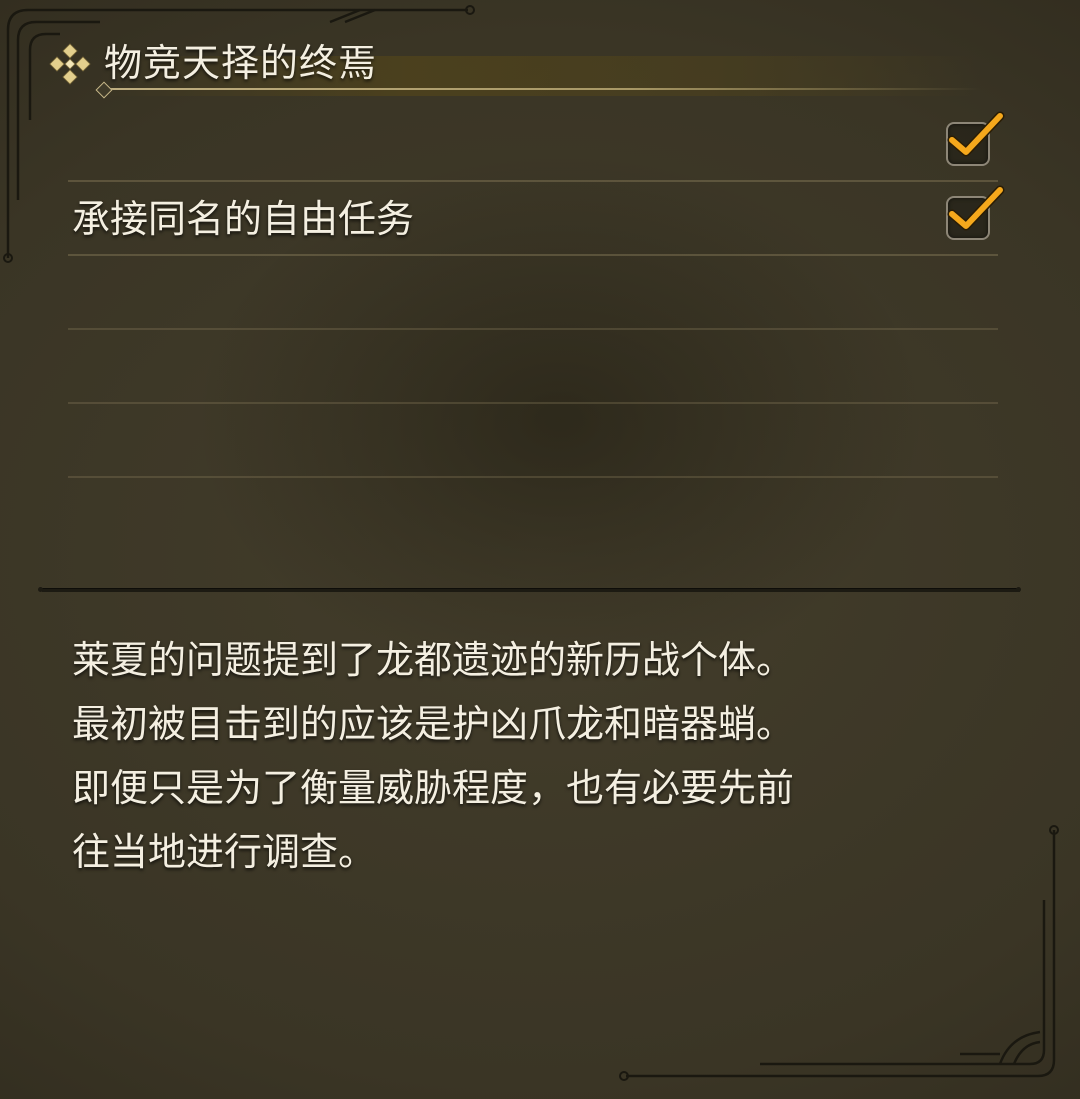  What do you see at coordinates (241, 63) in the screenshot?
I see `quest-title: 物竞天择的终焉` at bounding box center [241, 63].